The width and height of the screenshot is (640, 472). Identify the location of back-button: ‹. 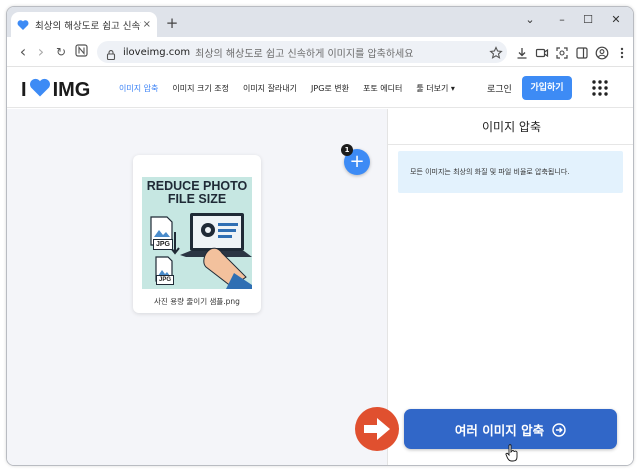
(23, 52).